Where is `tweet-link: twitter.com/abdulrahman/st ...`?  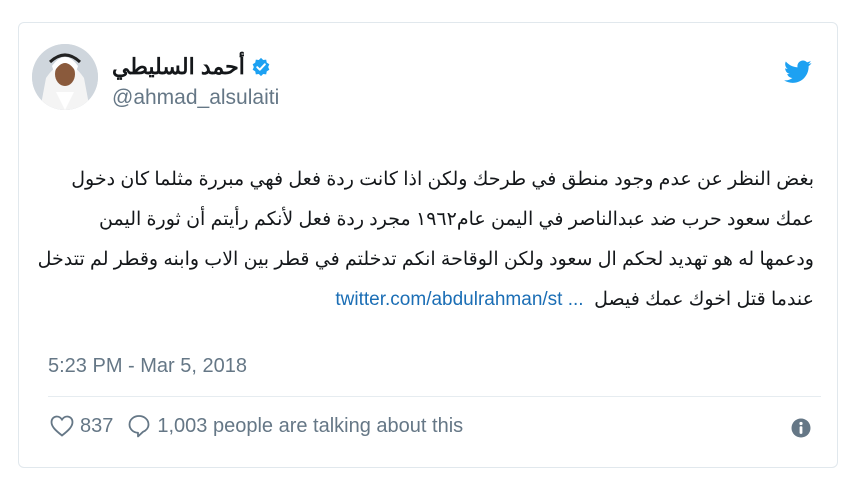
tweet-link: twitter.com/abdulrahman/st ... is located at coordinates (459, 299).